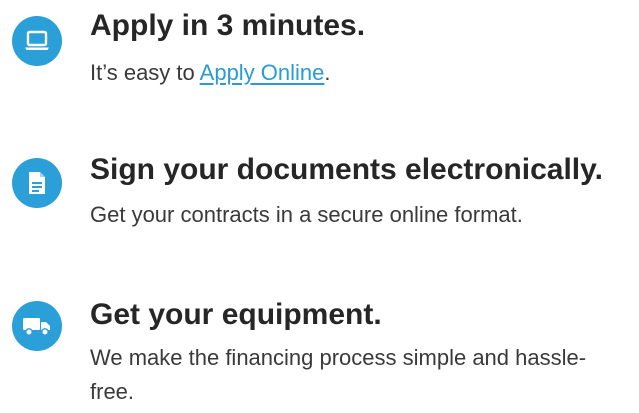  What do you see at coordinates (37, 326) in the screenshot?
I see `truck-icon` at bounding box center [37, 326].